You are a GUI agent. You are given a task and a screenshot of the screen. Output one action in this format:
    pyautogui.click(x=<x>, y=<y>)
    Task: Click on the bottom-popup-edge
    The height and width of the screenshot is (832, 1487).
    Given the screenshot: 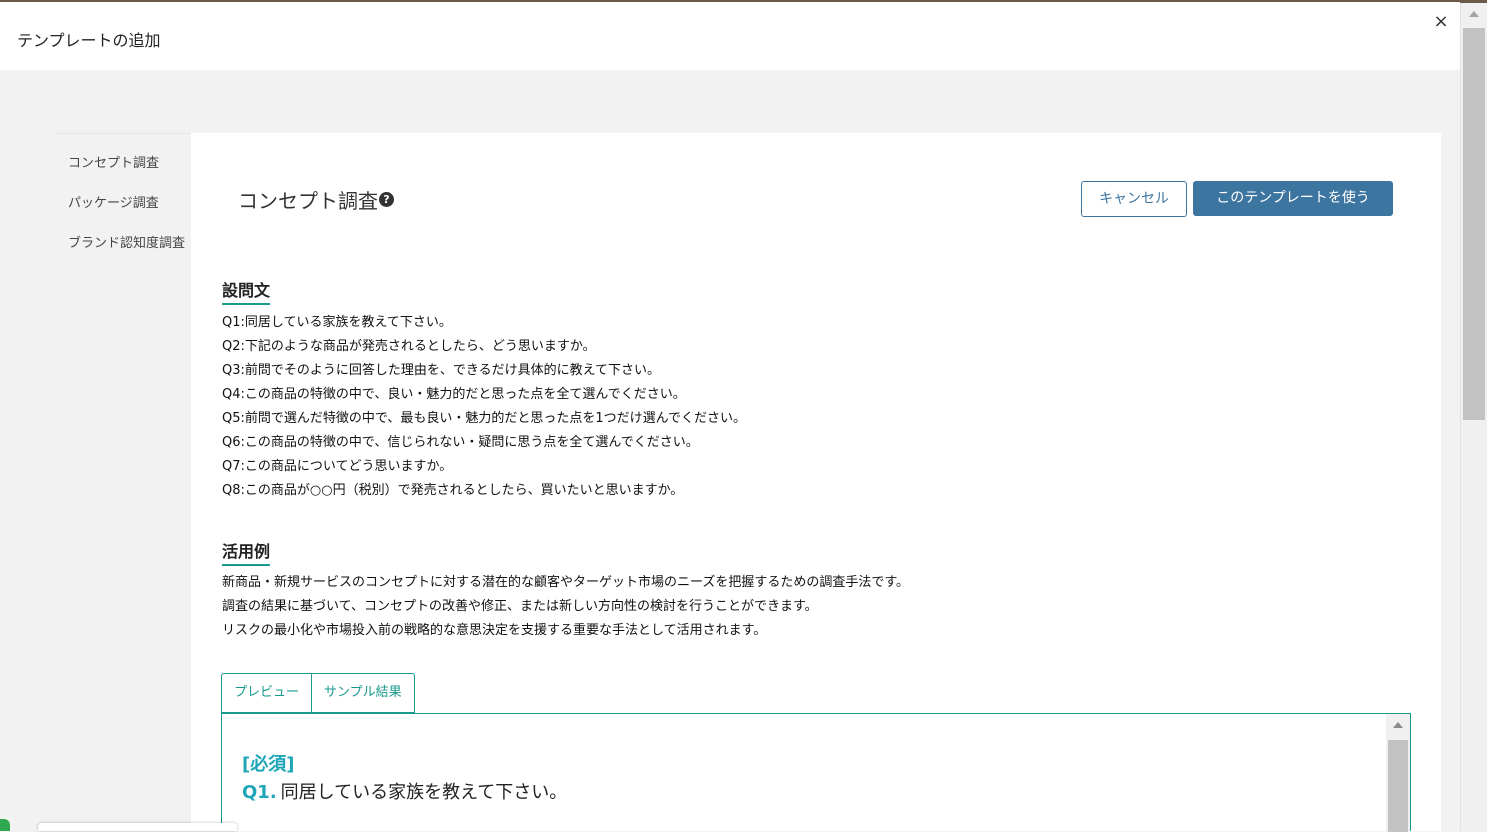 What is the action you would take?
    pyautogui.click(x=137, y=827)
    